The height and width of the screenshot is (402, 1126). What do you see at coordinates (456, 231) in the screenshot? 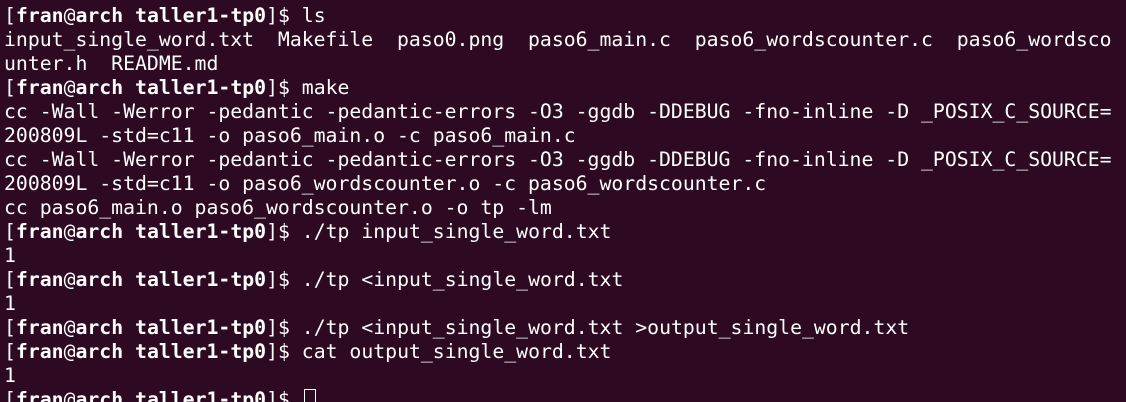
I see `command-text: ./tp input_single_word.txt` at bounding box center [456, 231].